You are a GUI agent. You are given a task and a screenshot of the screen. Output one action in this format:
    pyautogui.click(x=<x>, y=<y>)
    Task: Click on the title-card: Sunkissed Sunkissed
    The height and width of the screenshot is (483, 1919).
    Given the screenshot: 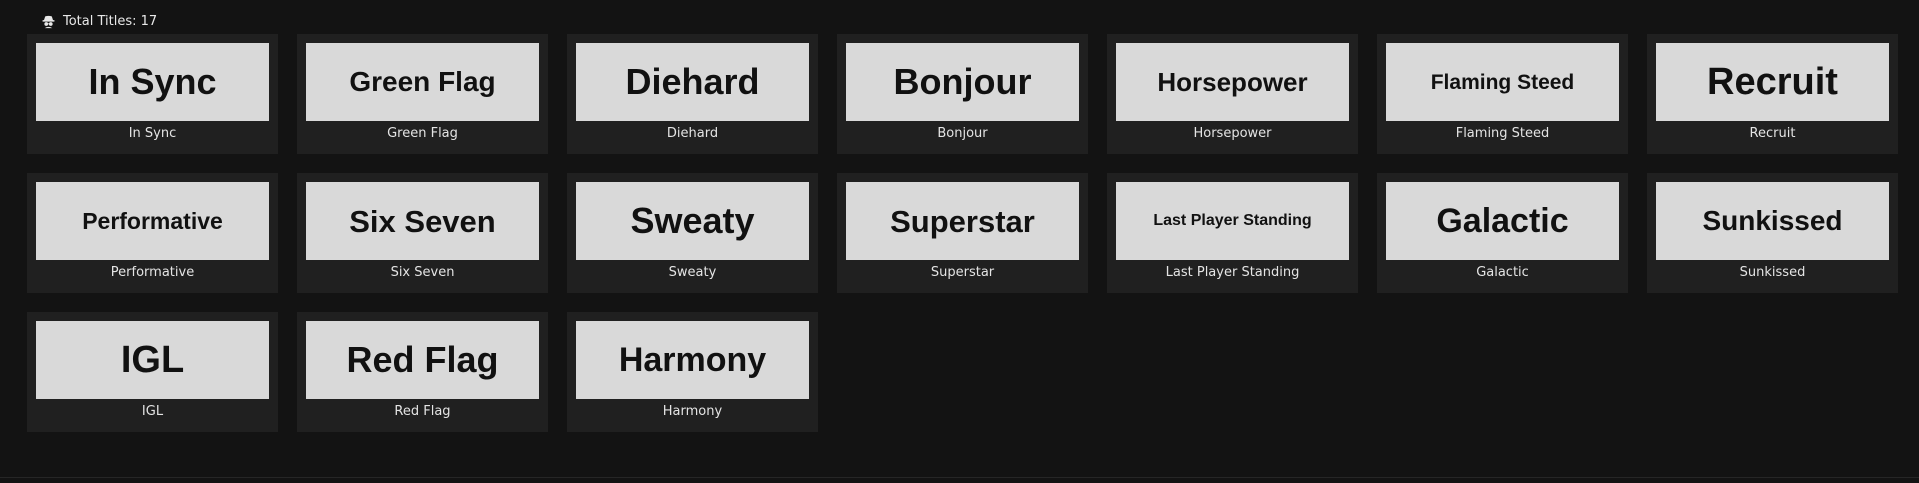 What is the action you would take?
    pyautogui.click(x=1772, y=233)
    